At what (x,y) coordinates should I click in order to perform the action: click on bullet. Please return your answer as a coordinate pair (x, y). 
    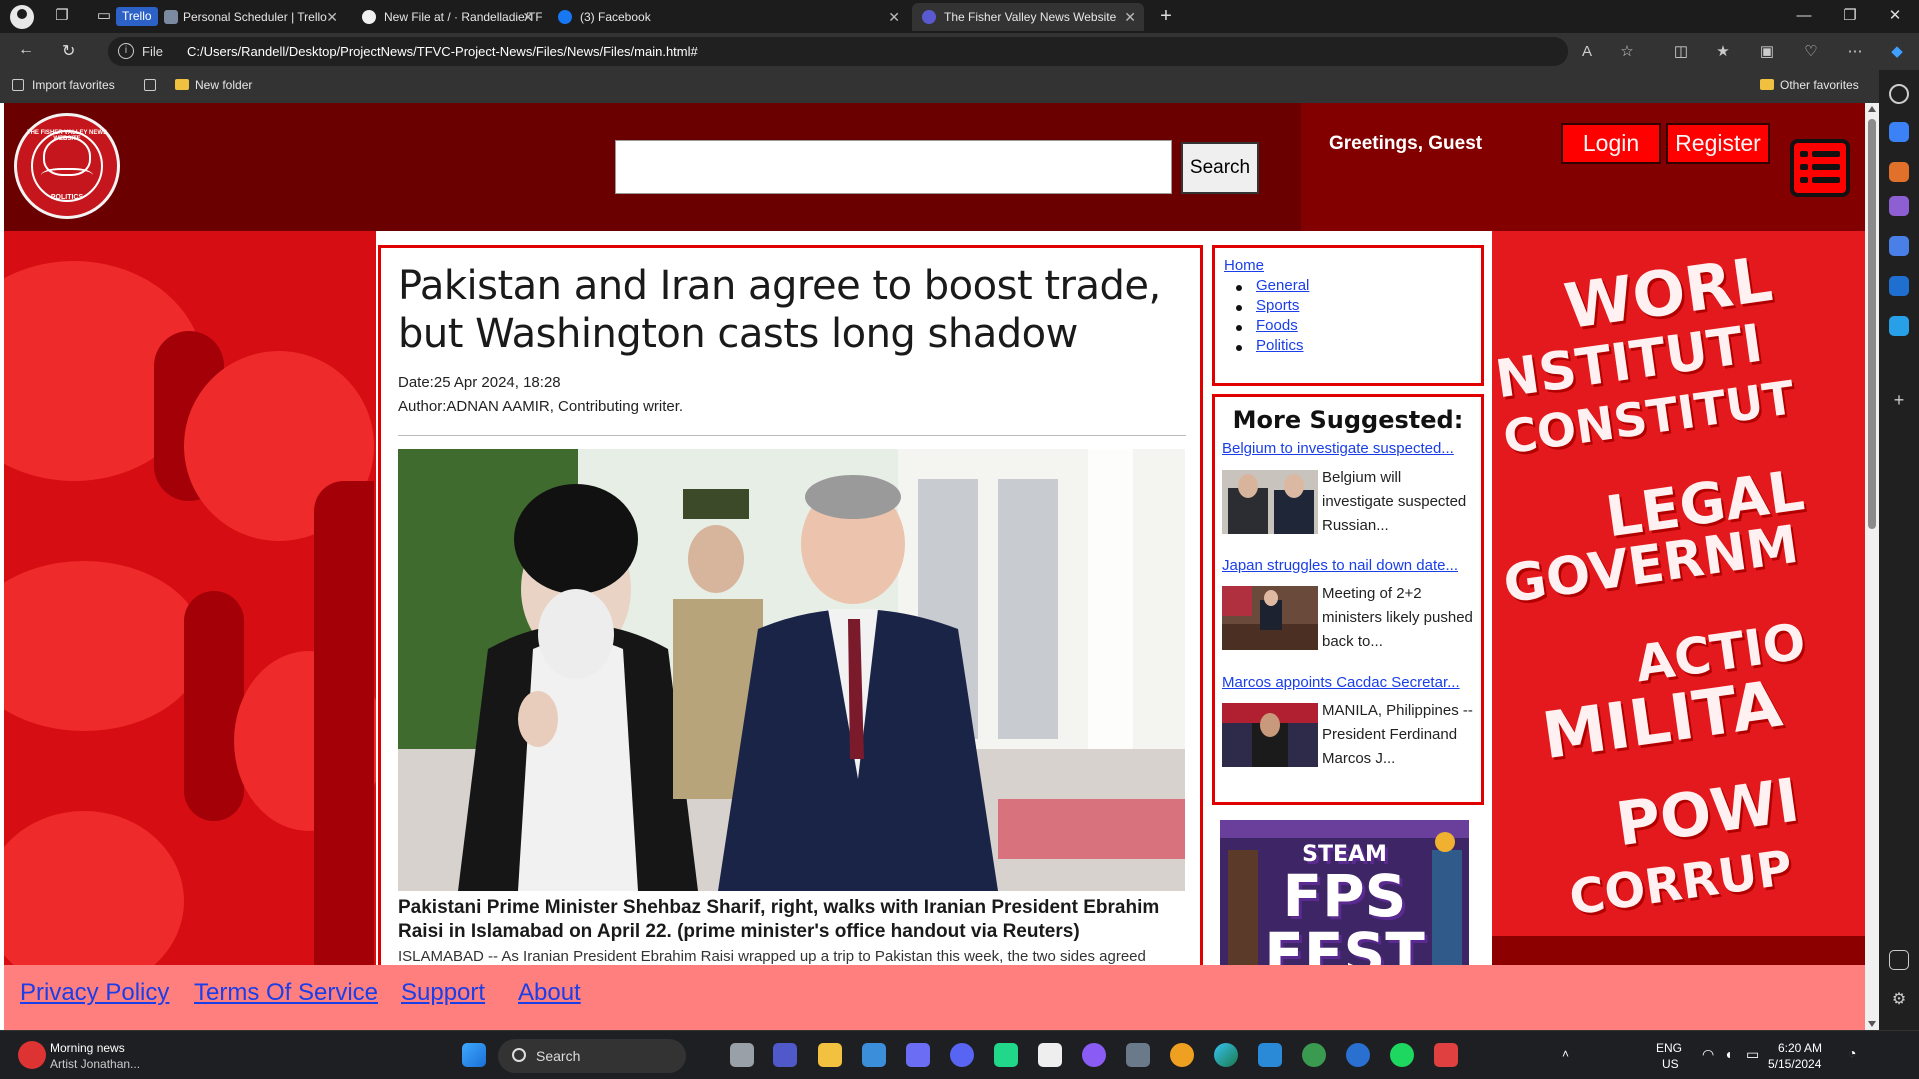
    Looking at the image, I should click on (1239, 328).